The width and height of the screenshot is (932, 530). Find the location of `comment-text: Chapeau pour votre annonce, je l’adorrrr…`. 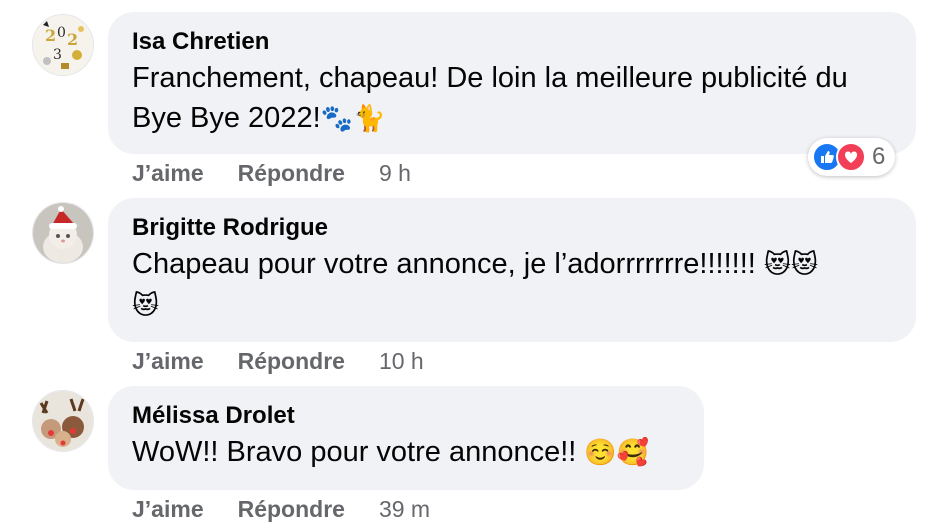

comment-text: Chapeau pour votre annonce, je l’adorrrr… is located at coordinates (512, 285).